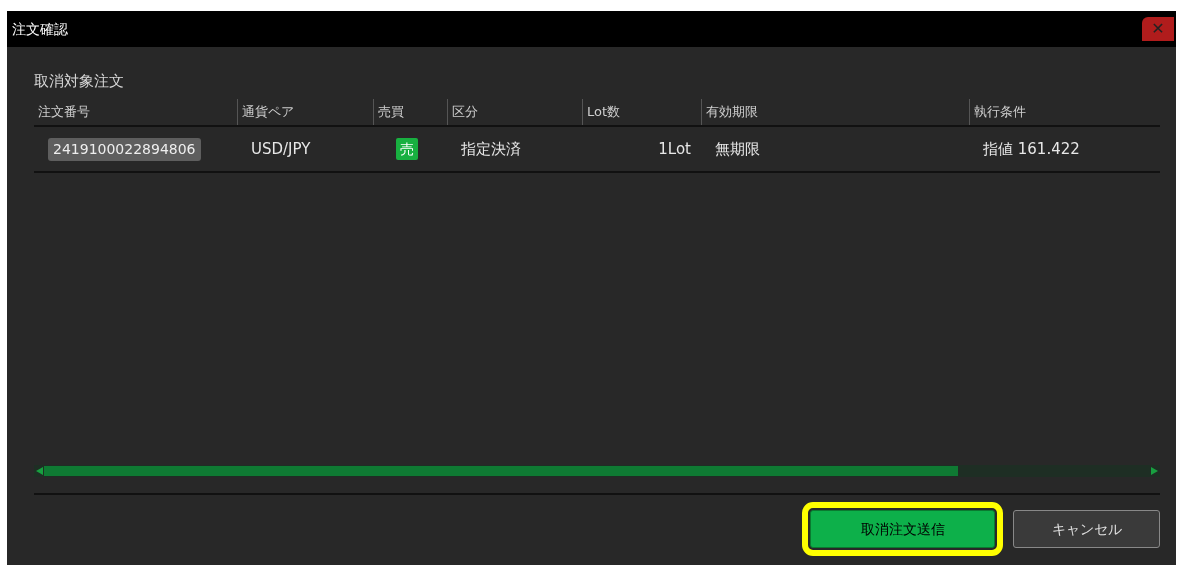 The width and height of the screenshot is (1179, 565). Describe the element at coordinates (40, 29) in the screenshot. I see `window-title: 注文確認` at that location.